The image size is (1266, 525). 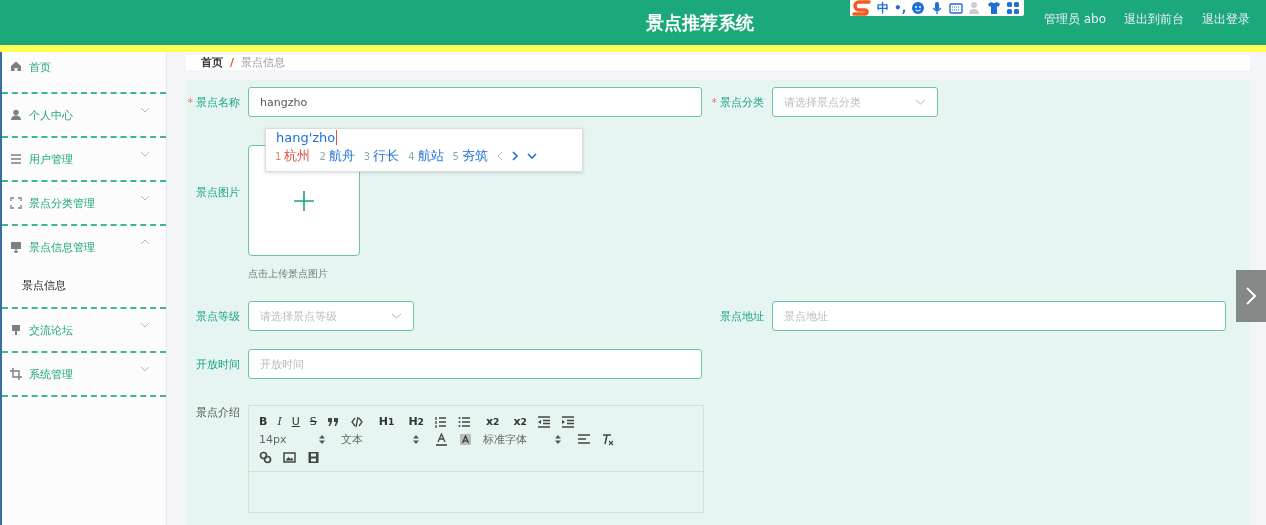 I want to click on breadcrumb-item: 景点信息, so click(x=263, y=62).